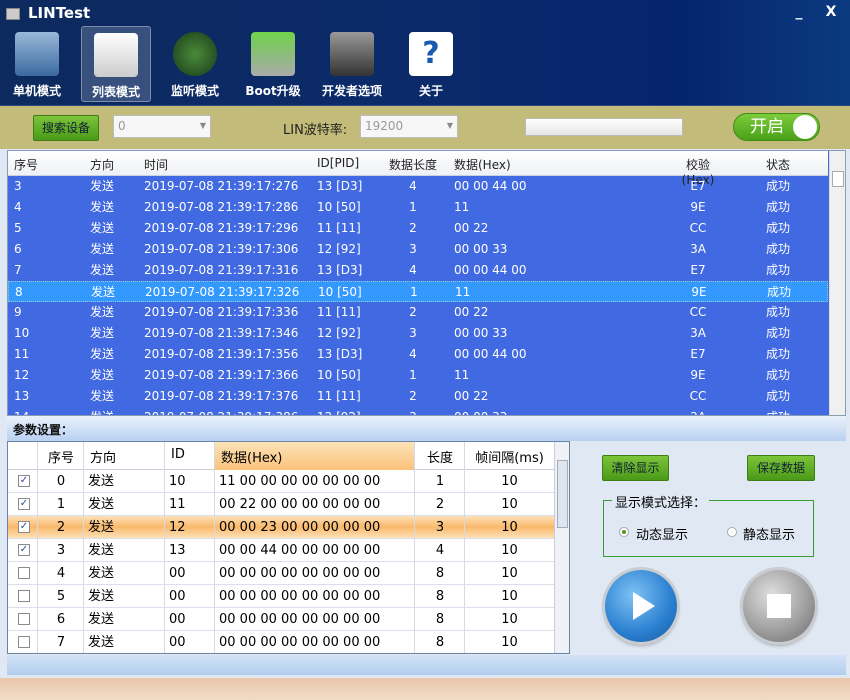 This screenshot has height=700, width=850. I want to click on log-cell: 2, so click(413, 396).